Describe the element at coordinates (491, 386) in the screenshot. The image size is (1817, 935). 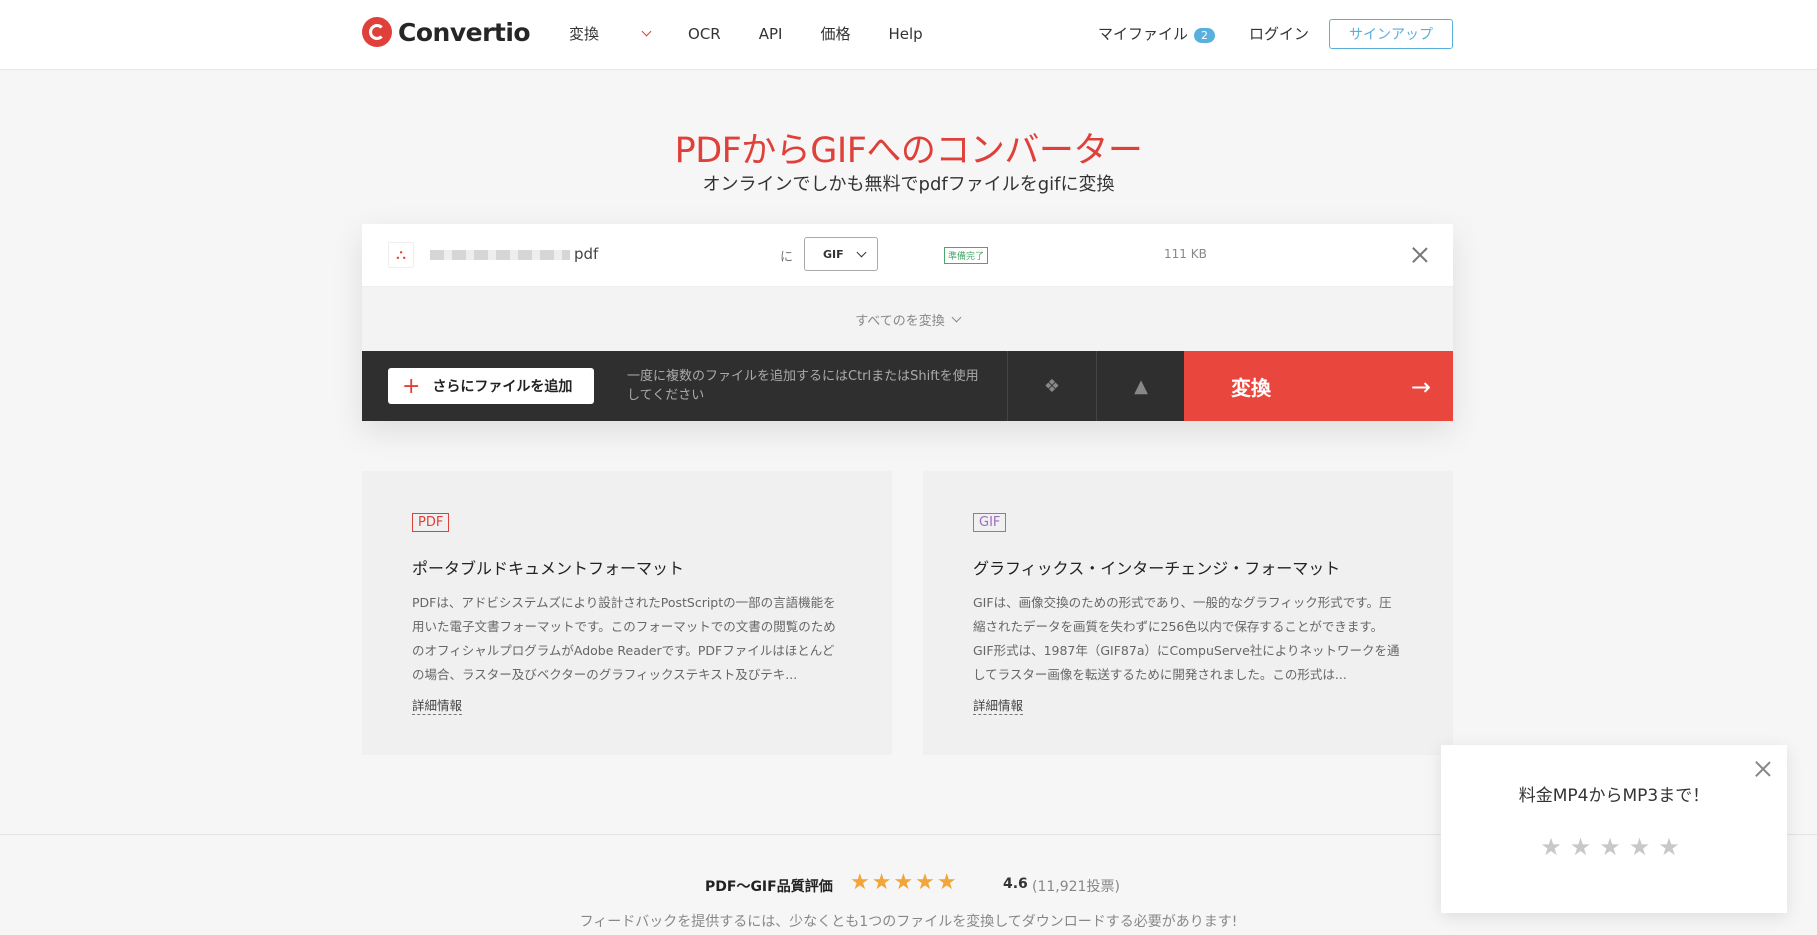
I see `add-more-files-button: + さらにファイルを追加` at that location.